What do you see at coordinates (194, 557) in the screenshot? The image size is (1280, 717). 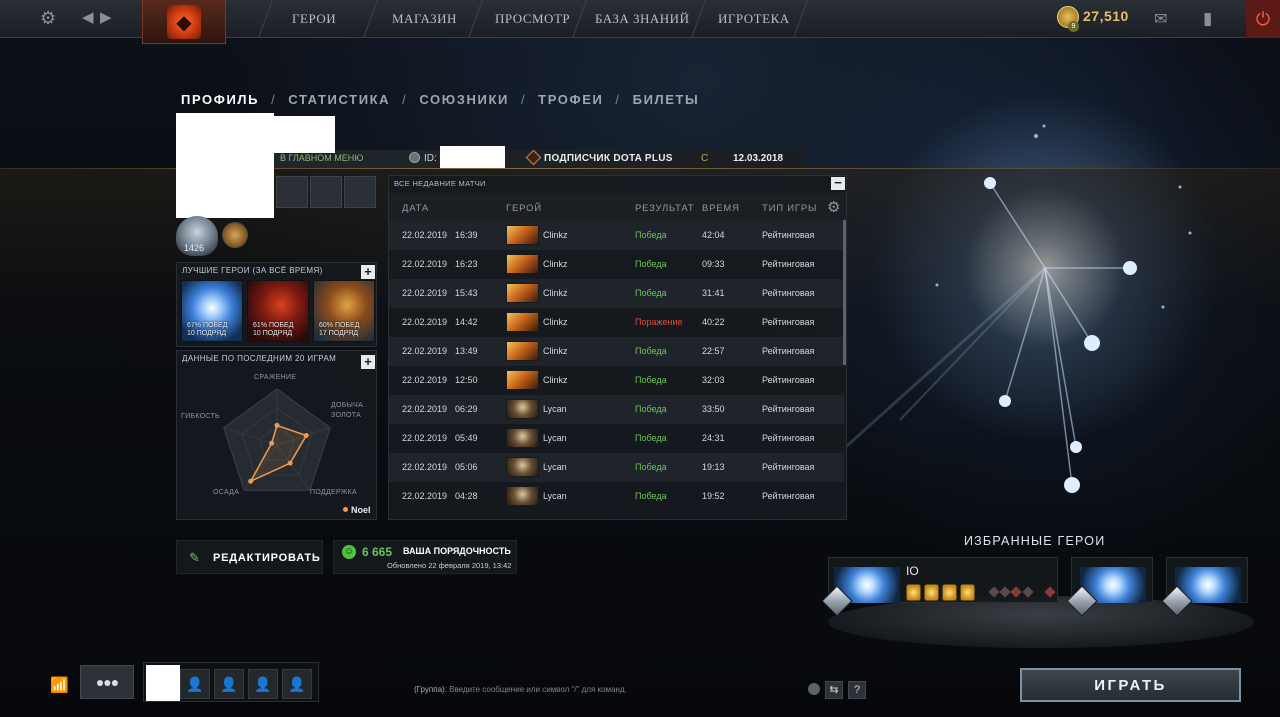 I see `pencil-icon: ✎` at bounding box center [194, 557].